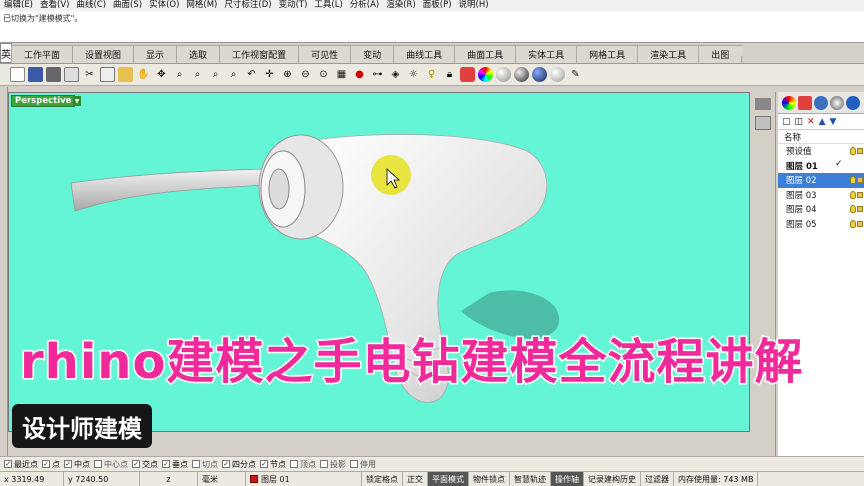 The image size is (864, 486). What do you see at coordinates (449, 74) in the screenshot?
I see `lock-icon: 🔒︎` at bounding box center [449, 74].